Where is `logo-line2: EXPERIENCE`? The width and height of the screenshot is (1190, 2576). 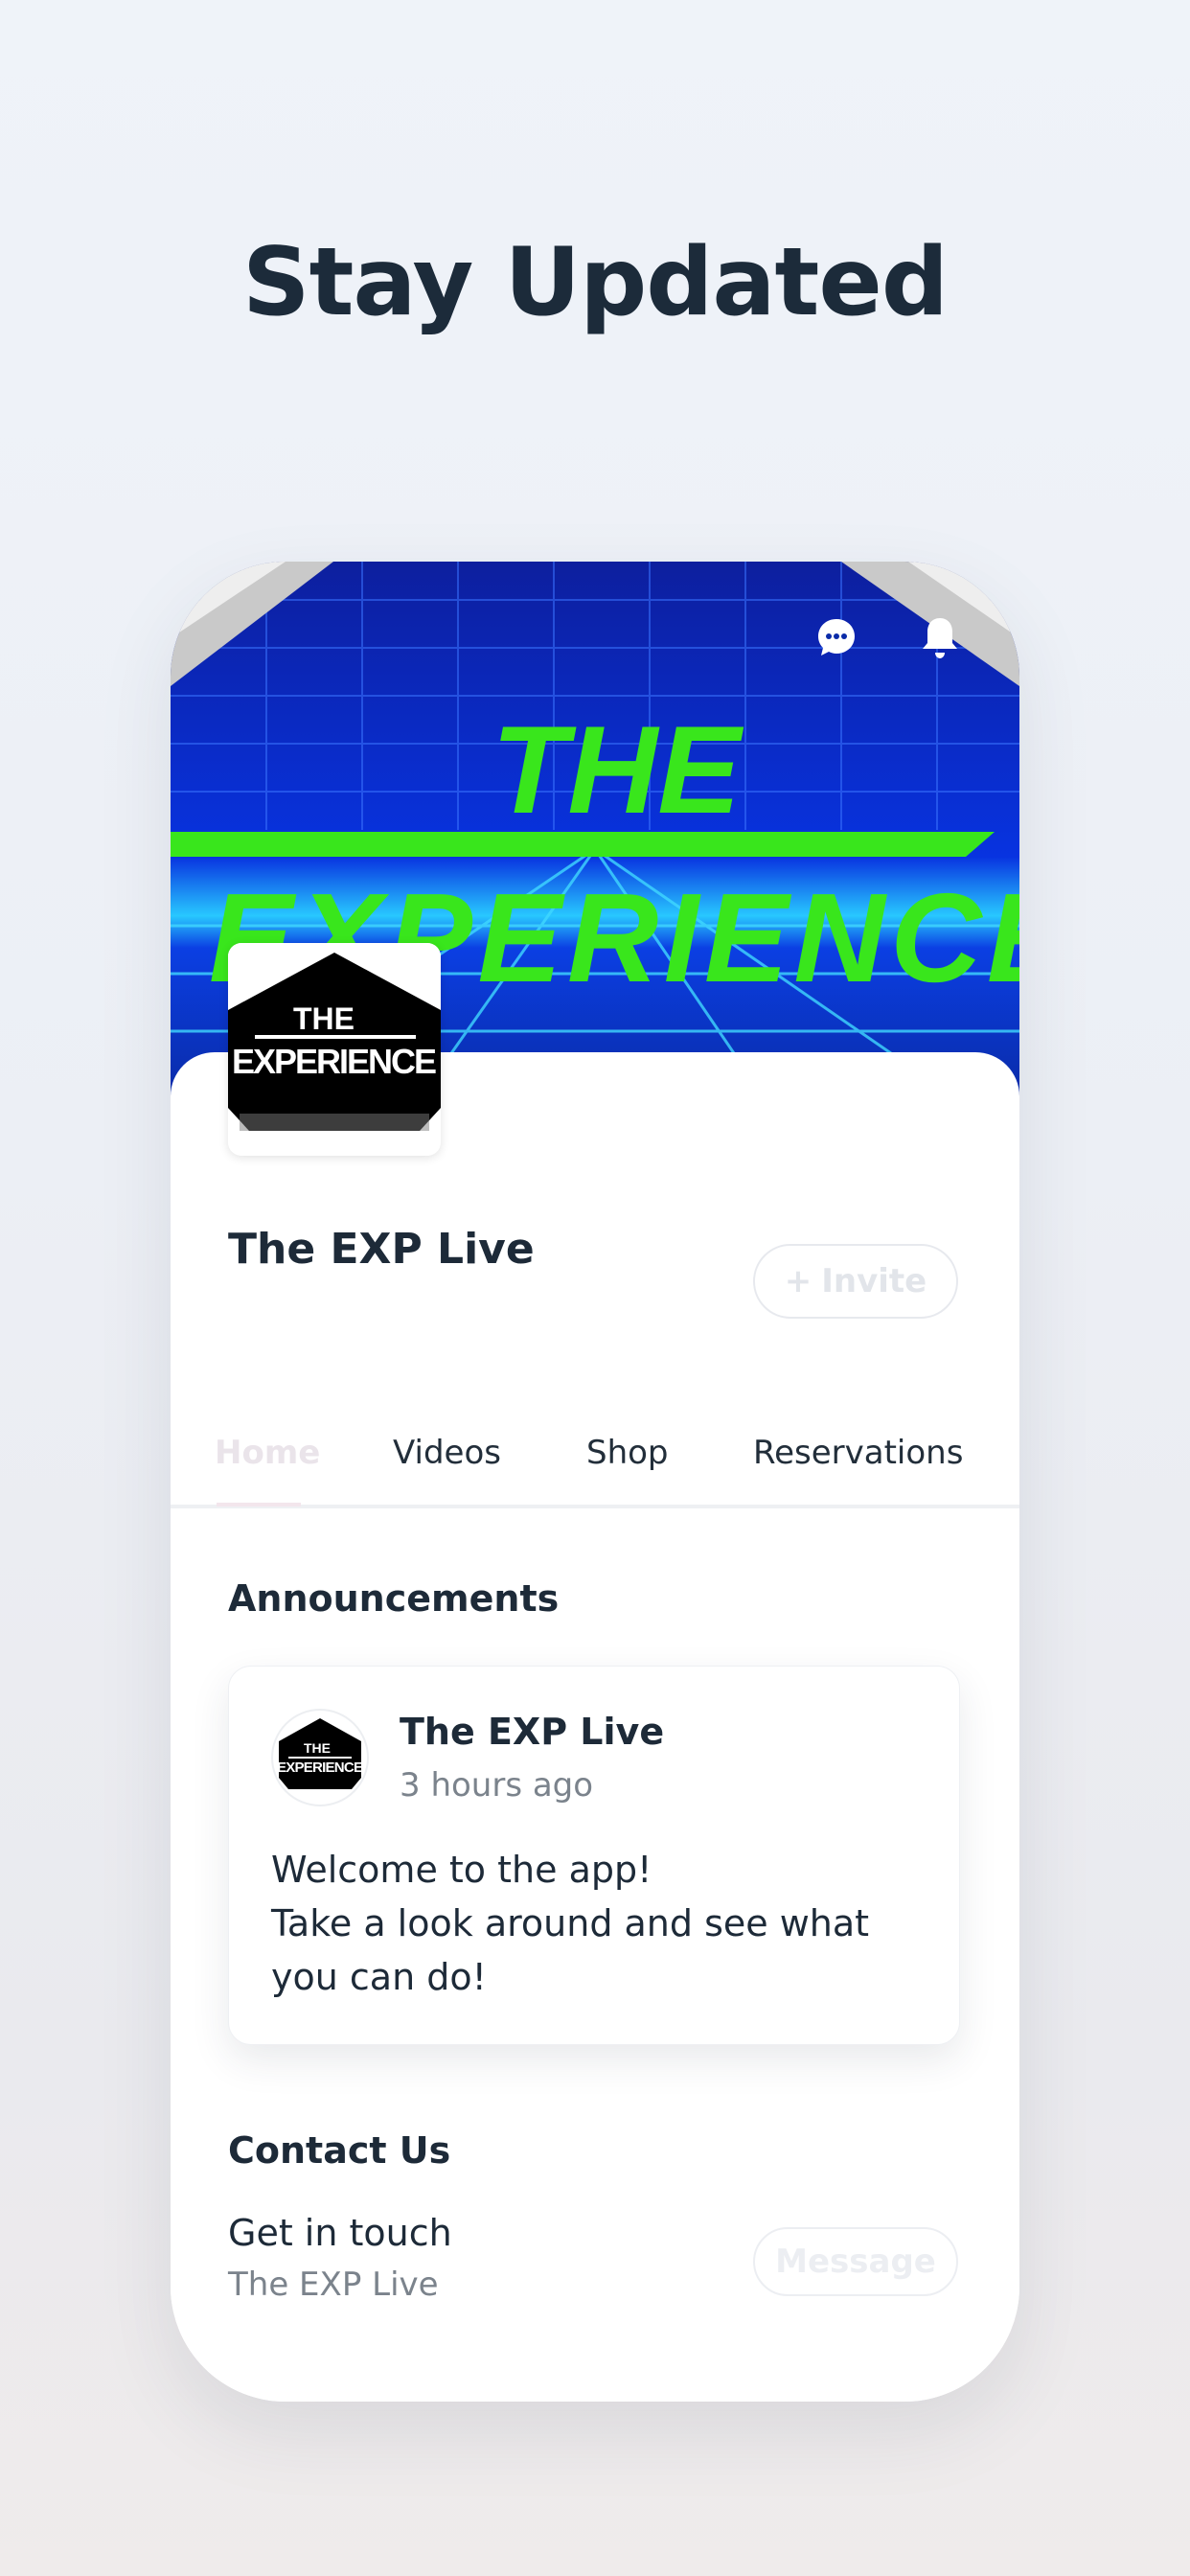 logo-line2: EXPERIENCE is located at coordinates (334, 1061).